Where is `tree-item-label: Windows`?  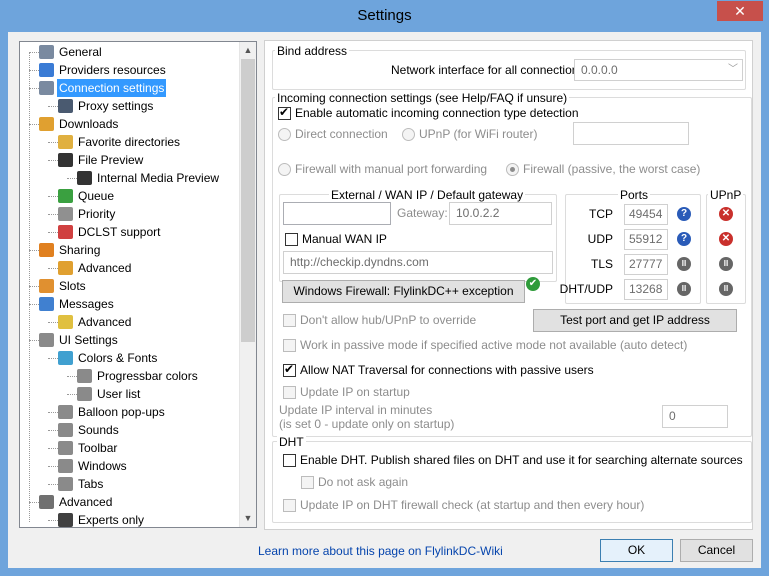 tree-item-label: Windows is located at coordinates (102, 466).